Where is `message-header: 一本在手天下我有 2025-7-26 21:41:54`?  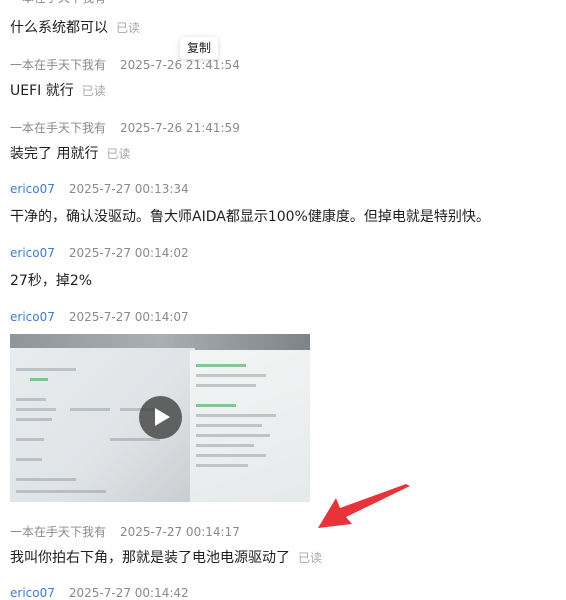
message-header: 一本在手天下我有 2025-7-26 21:41:54 is located at coordinates (125, 64).